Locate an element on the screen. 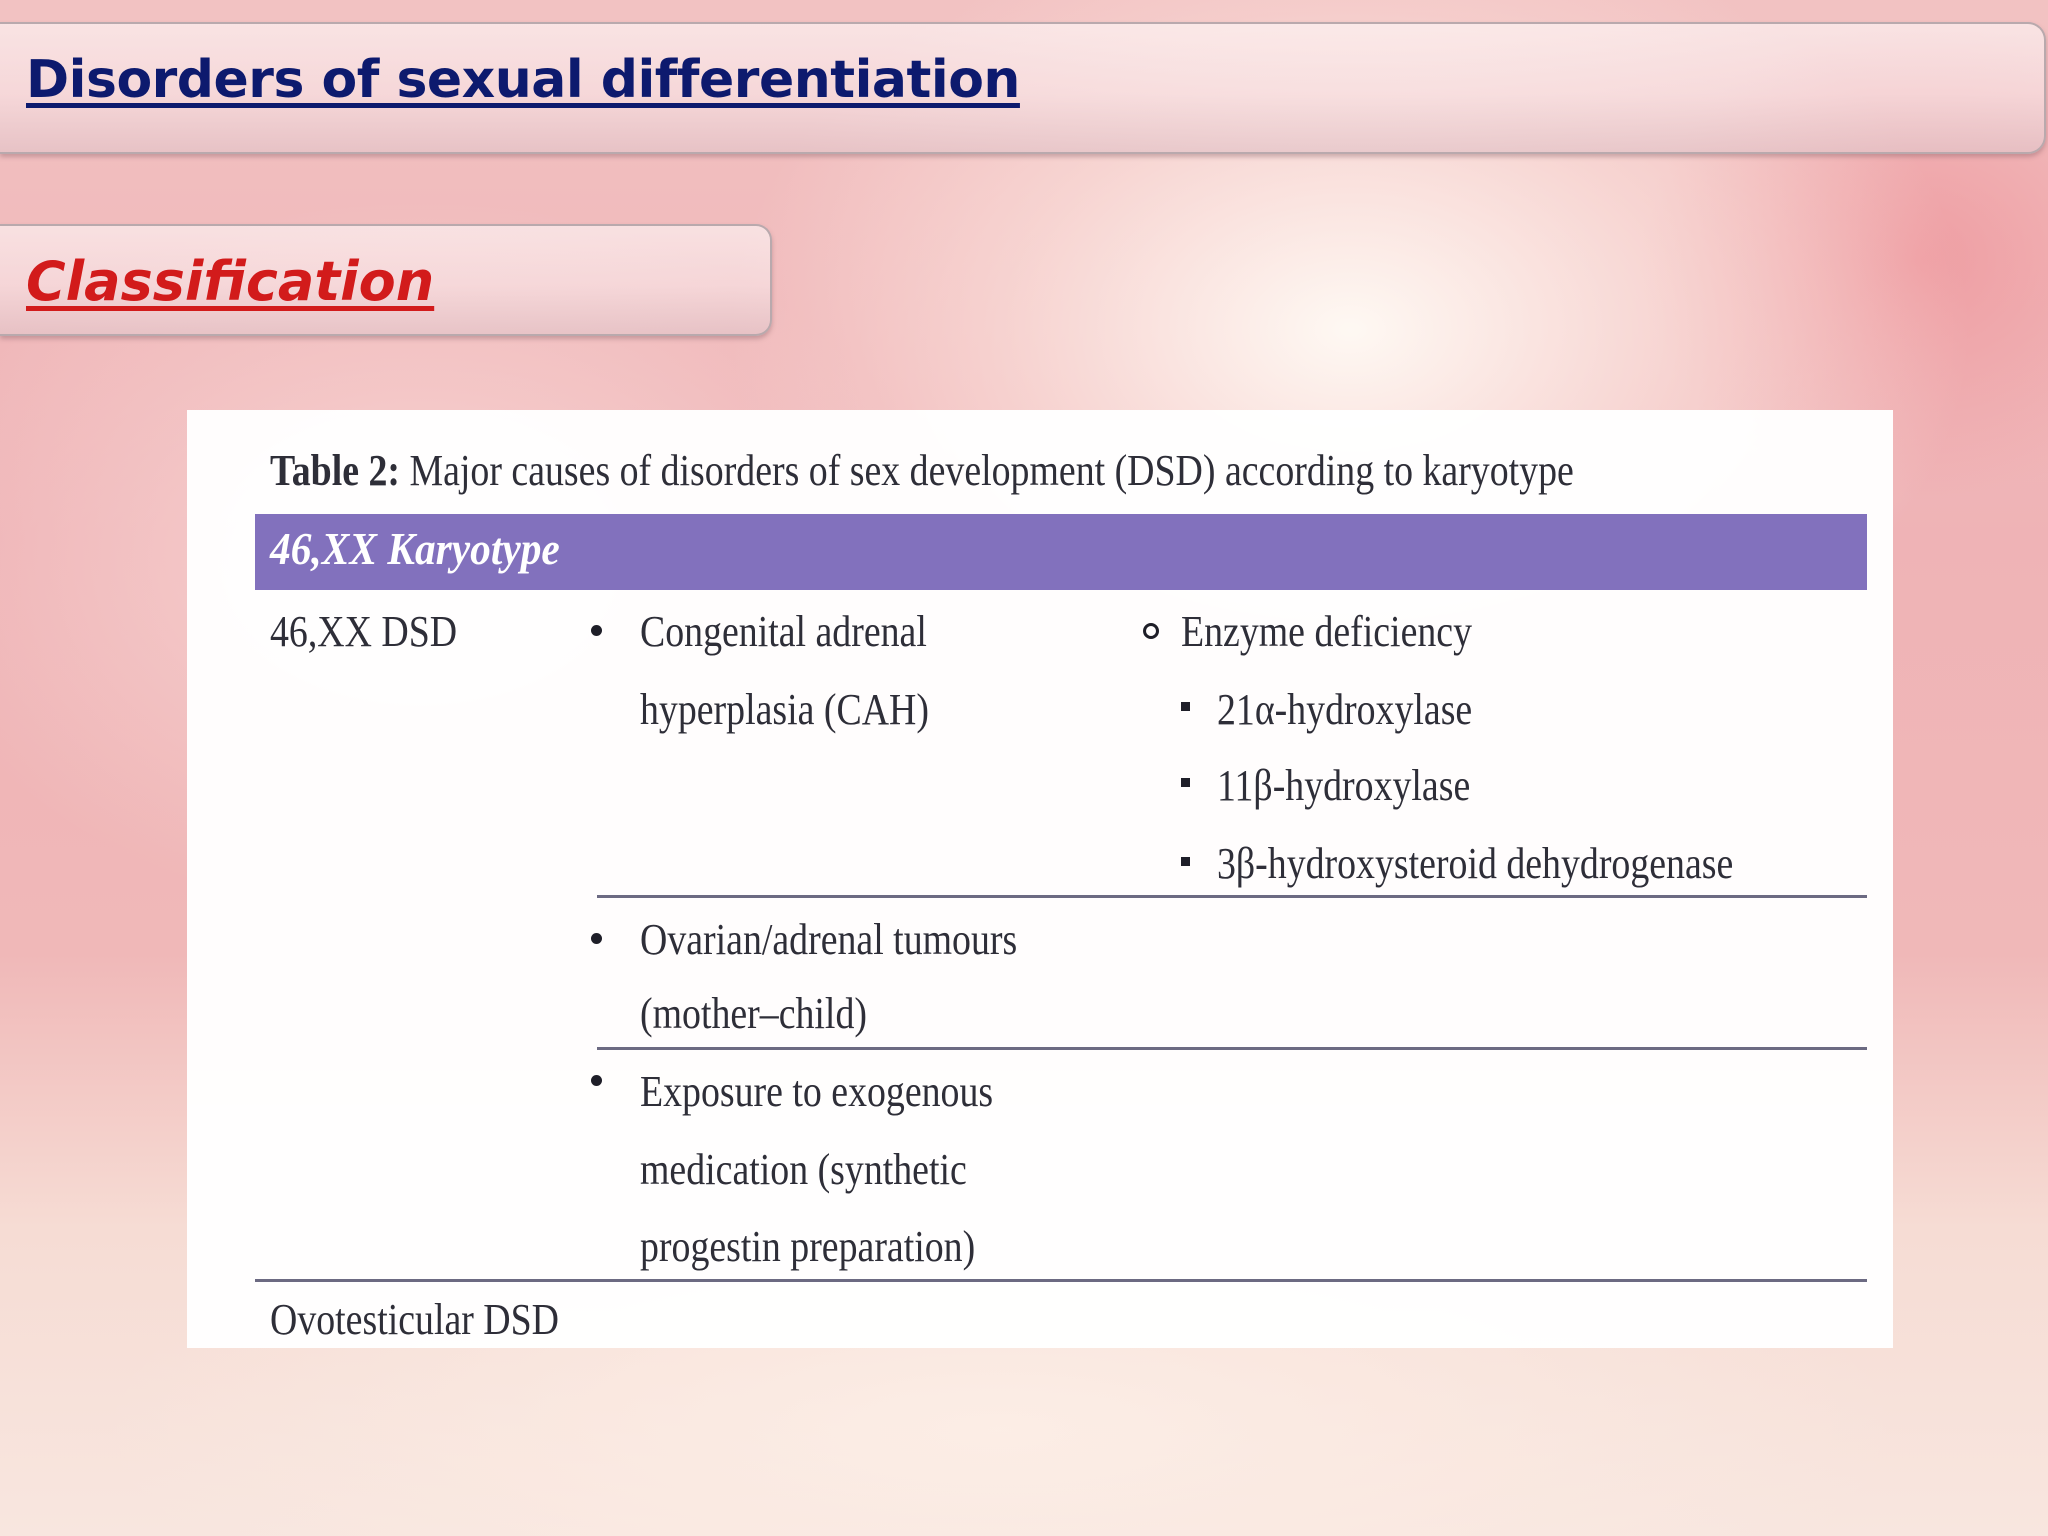 The height and width of the screenshot is (1536, 2048). bullet-circle-icon is located at coordinates (1151, 631).